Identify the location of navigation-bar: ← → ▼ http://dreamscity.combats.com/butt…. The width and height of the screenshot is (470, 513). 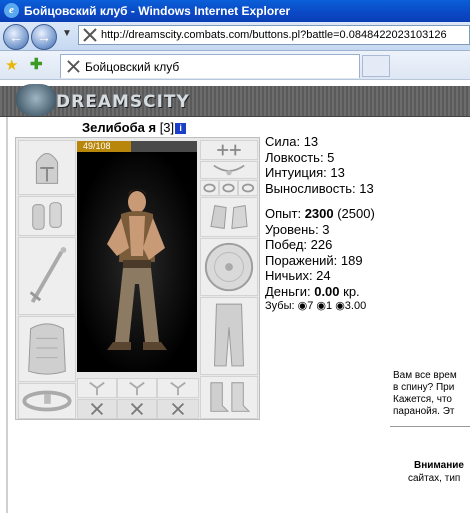
(235, 36).